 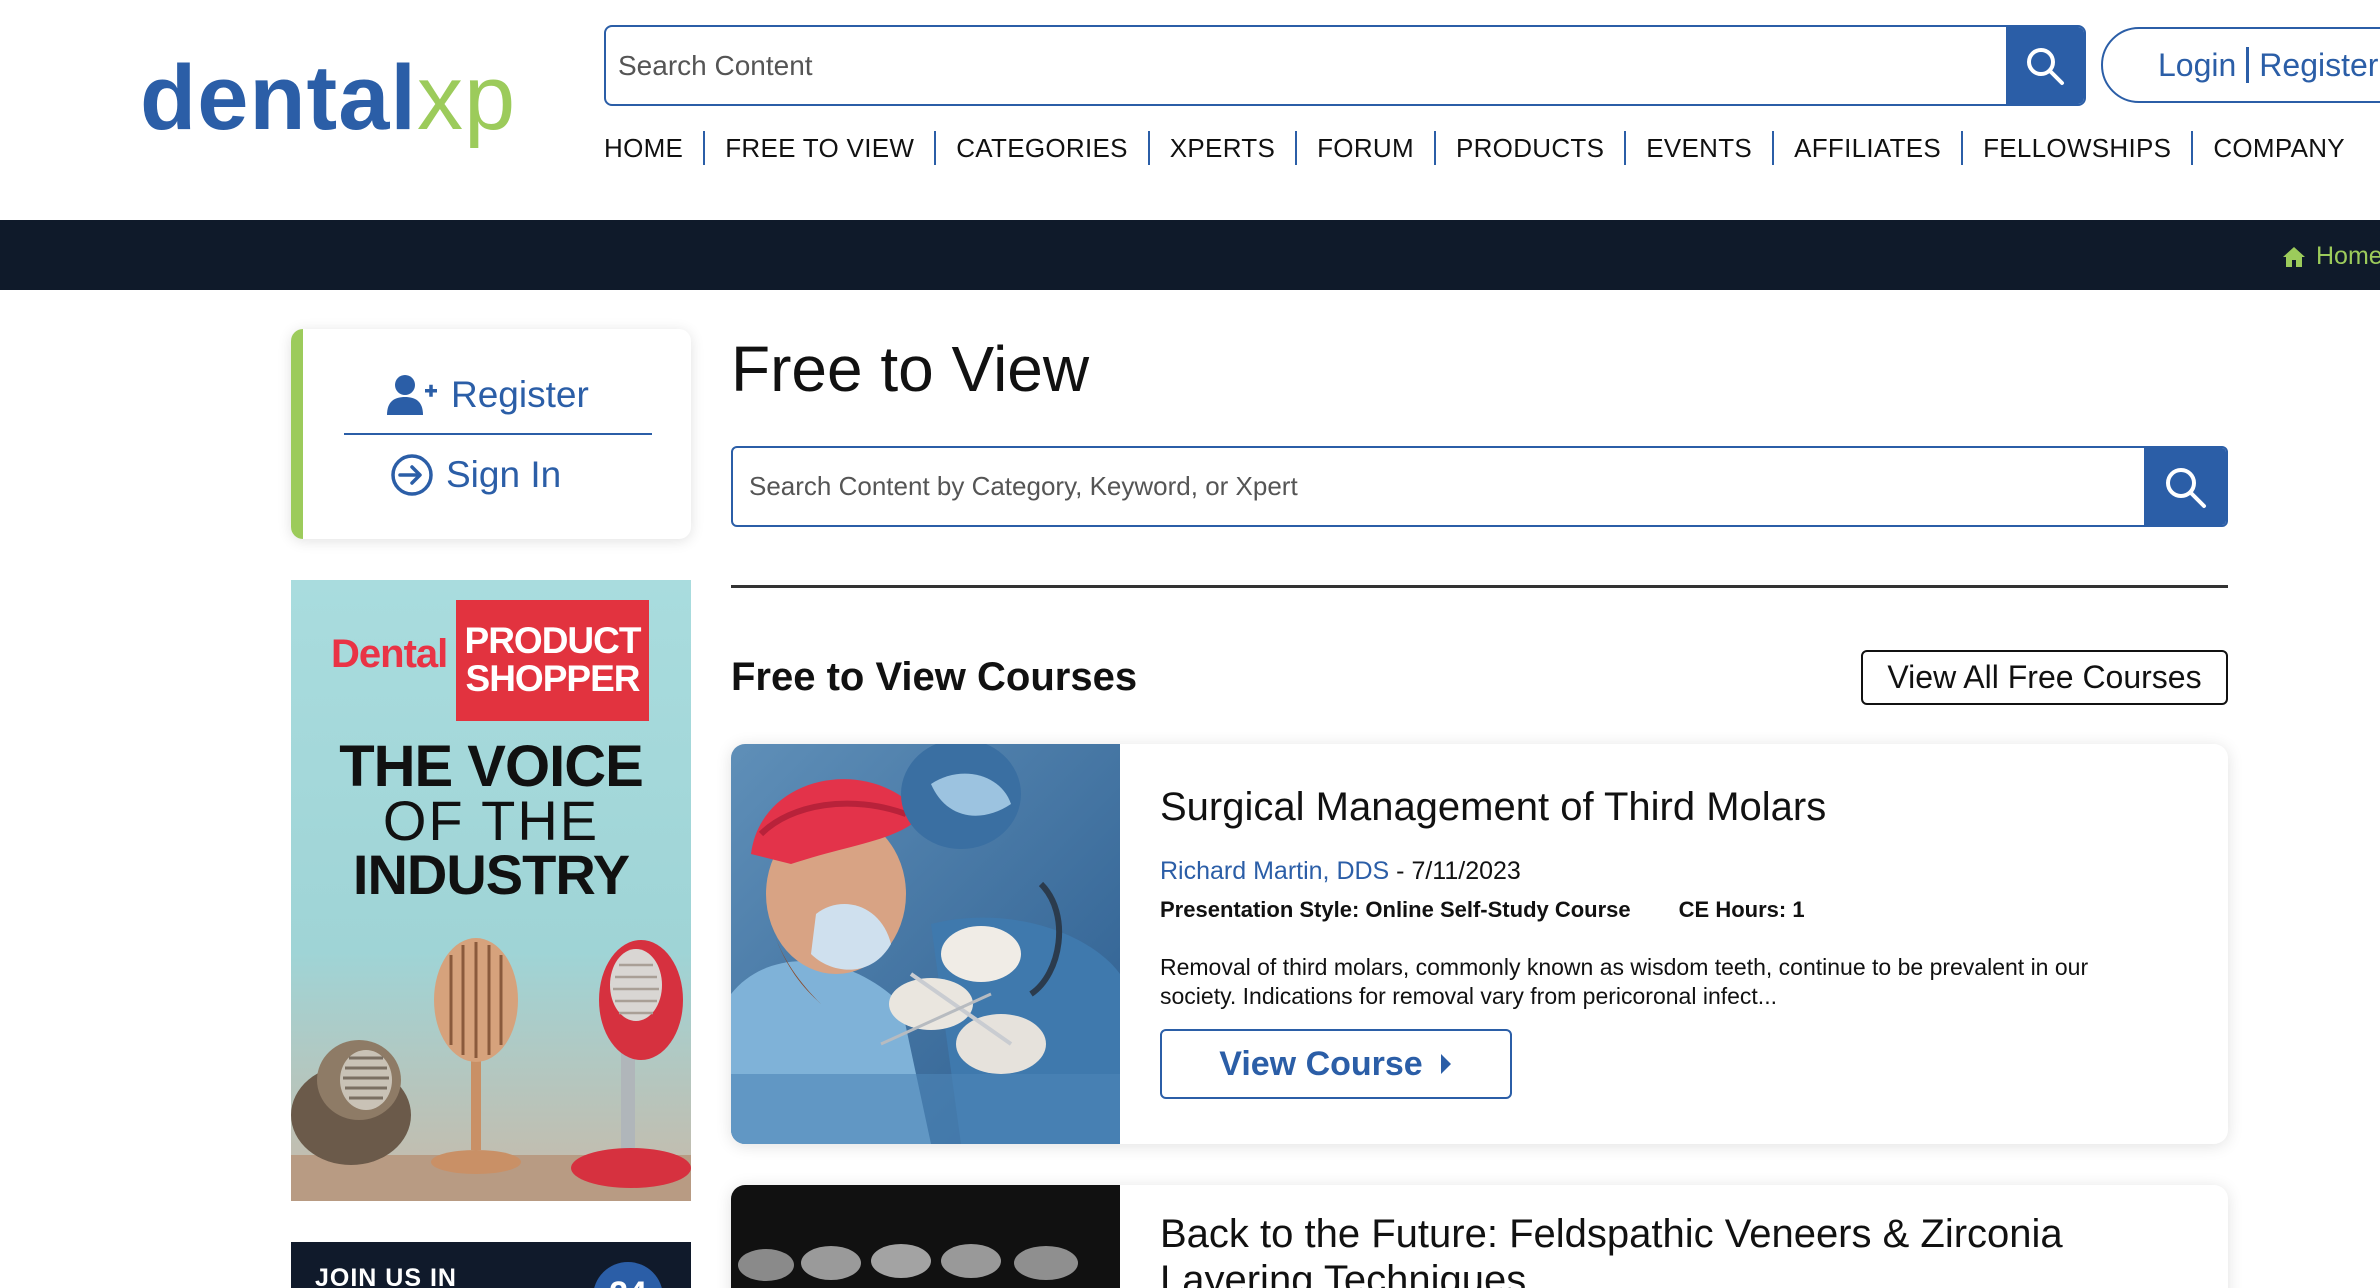 I want to click on nav-affiliates: AFFILIATES, so click(x=1867, y=148).